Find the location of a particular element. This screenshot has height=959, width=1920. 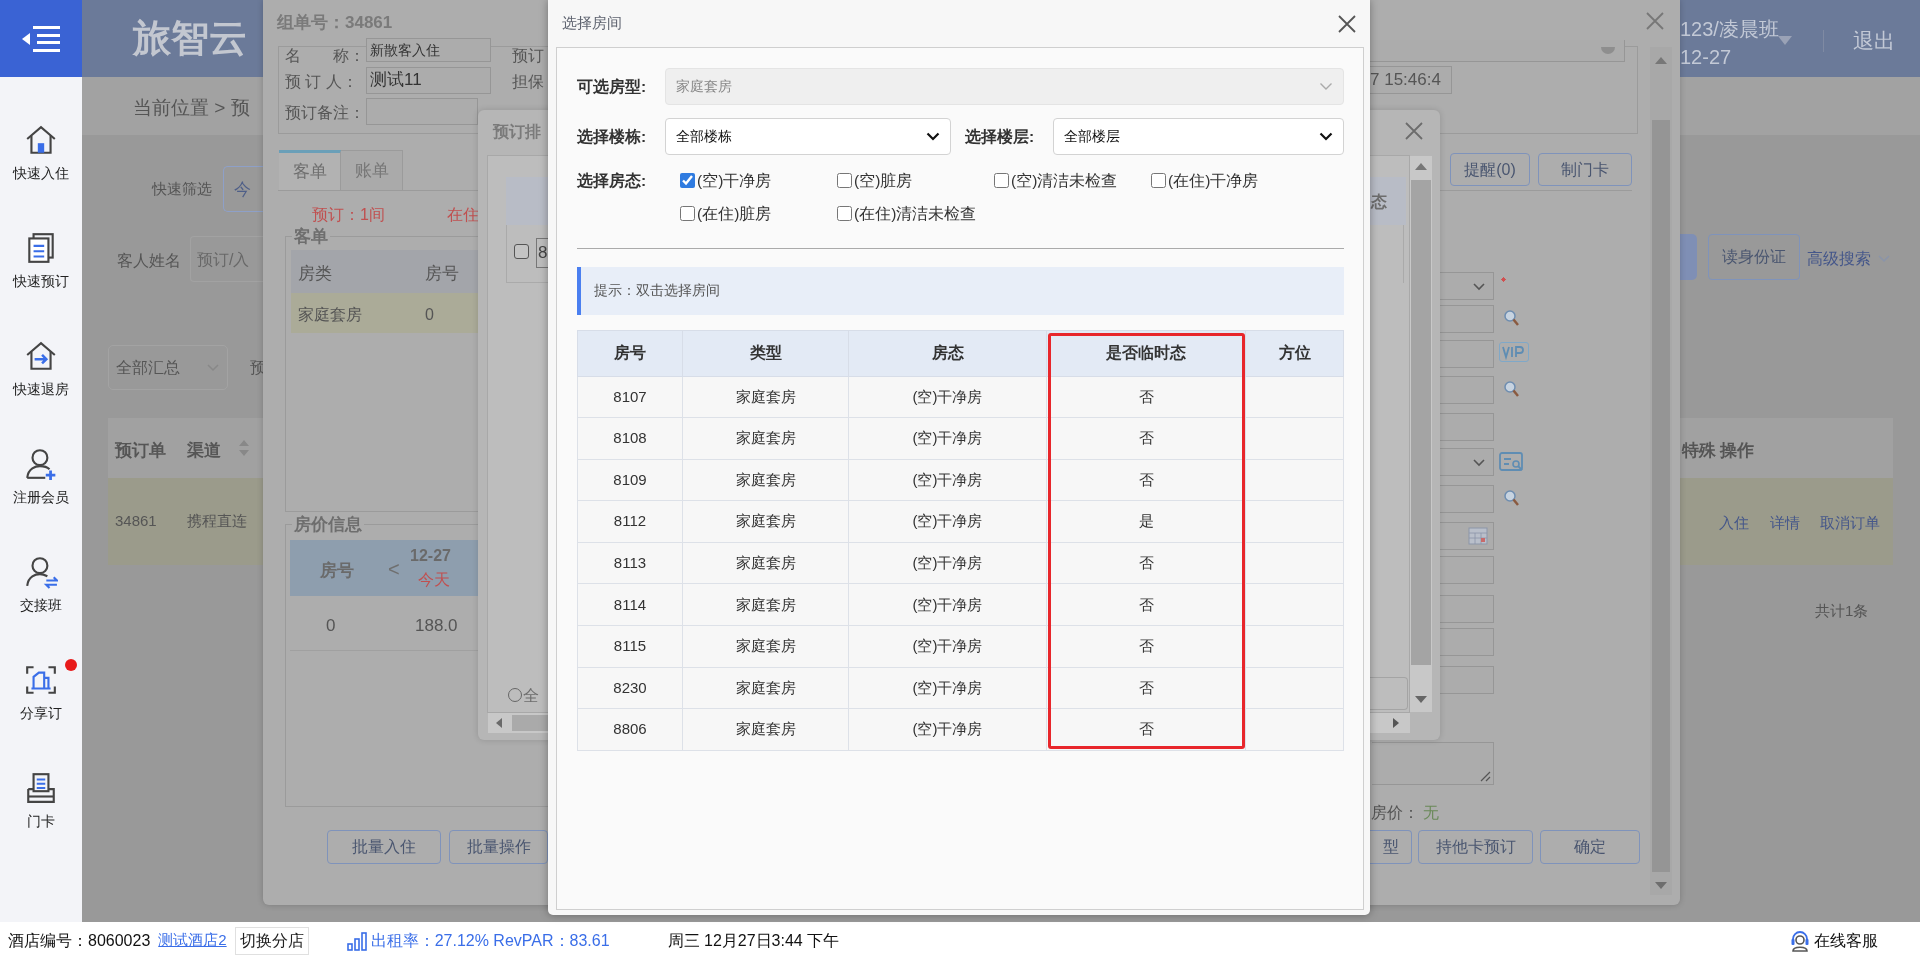

action-button: 提醒(0) is located at coordinates (1490, 169).